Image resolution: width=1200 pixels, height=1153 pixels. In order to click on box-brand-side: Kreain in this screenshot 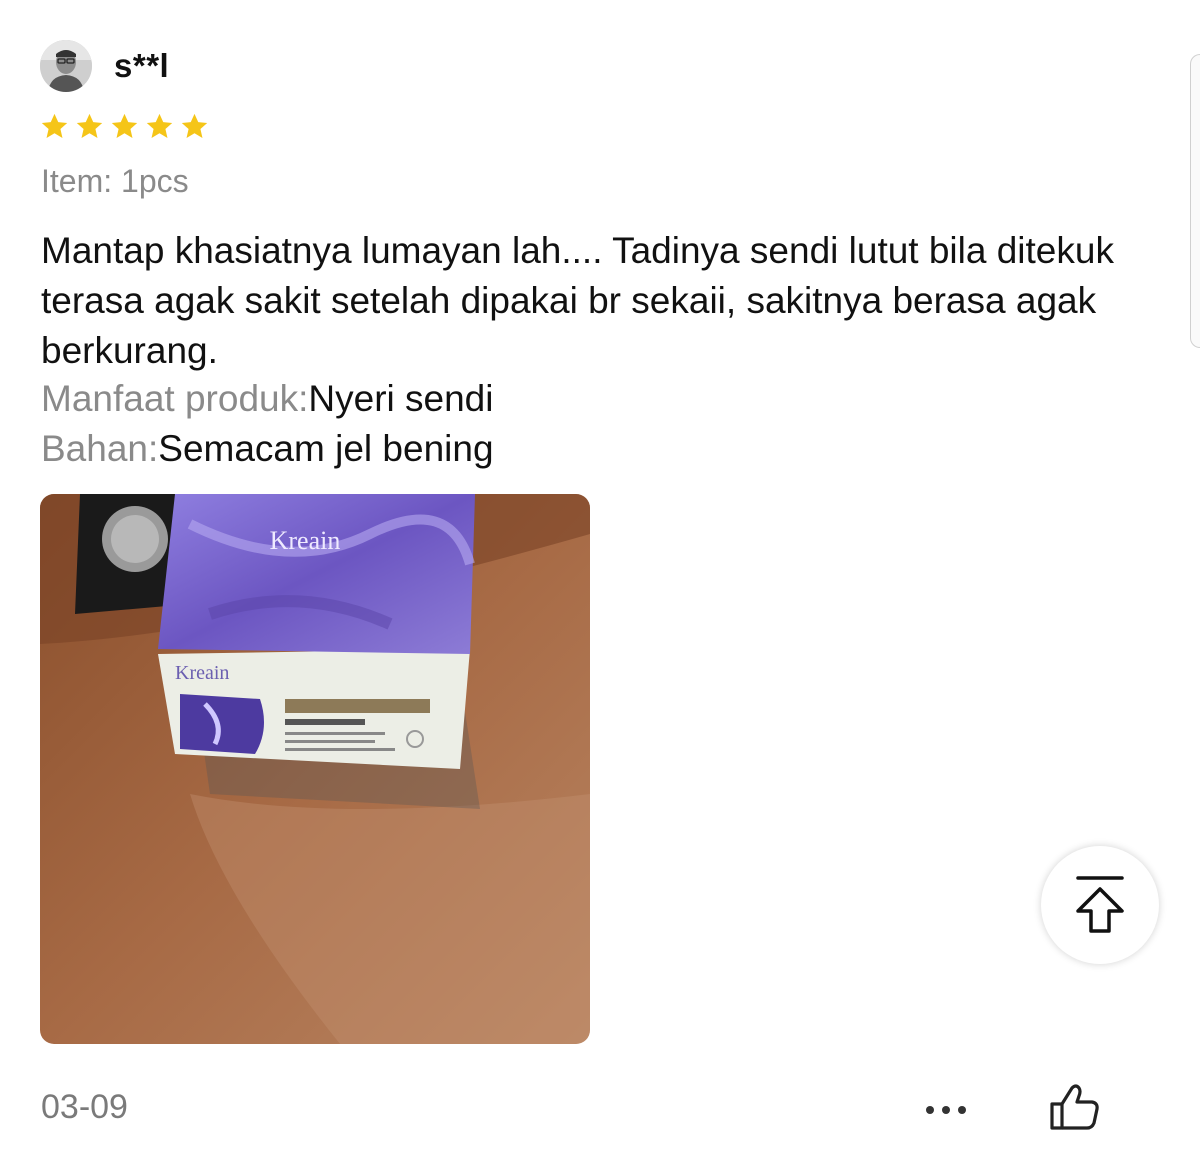, I will do `click(202, 673)`.